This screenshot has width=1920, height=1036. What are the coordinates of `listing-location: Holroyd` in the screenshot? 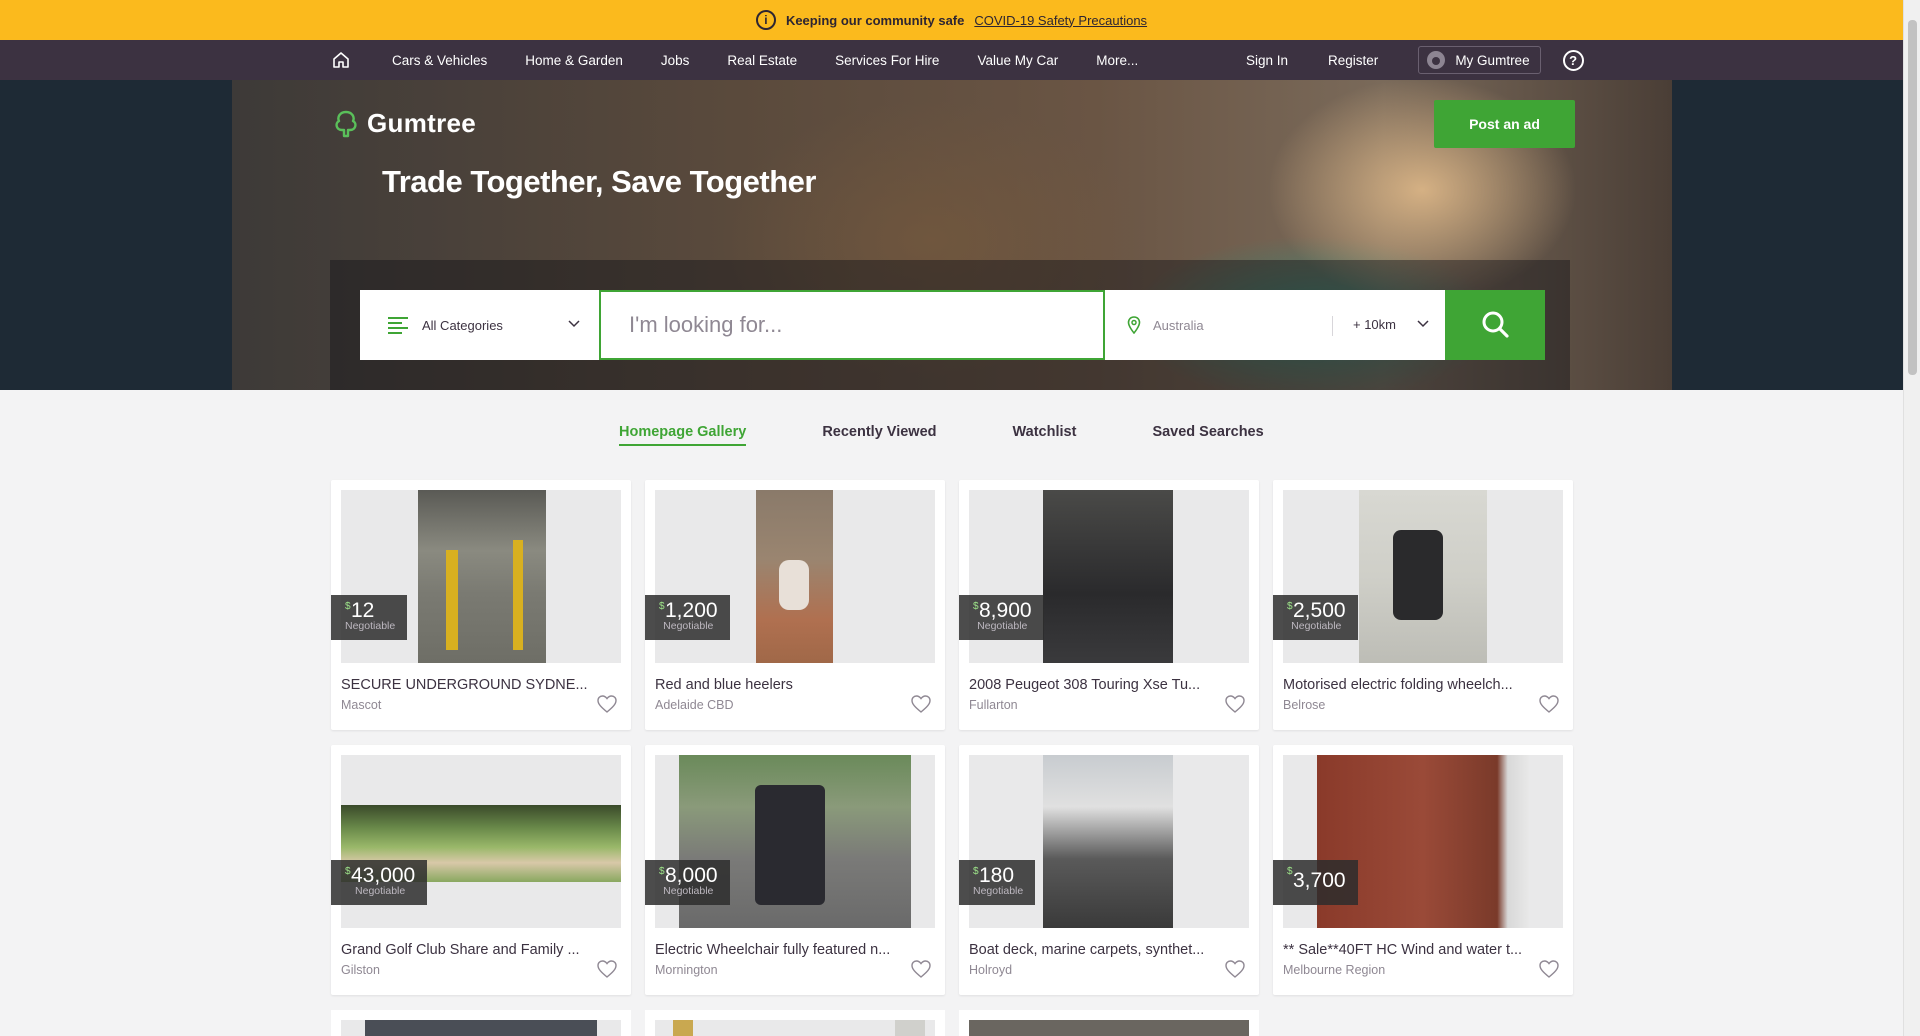 It's located at (991, 970).